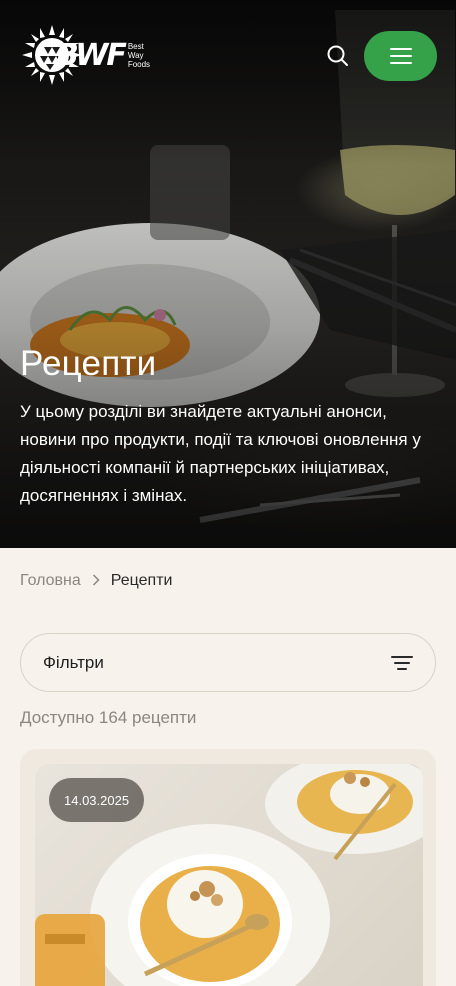 This screenshot has height=986, width=456. Describe the element at coordinates (139, 64) in the screenshot. I see `logo-sub-line: Foods` at that location.